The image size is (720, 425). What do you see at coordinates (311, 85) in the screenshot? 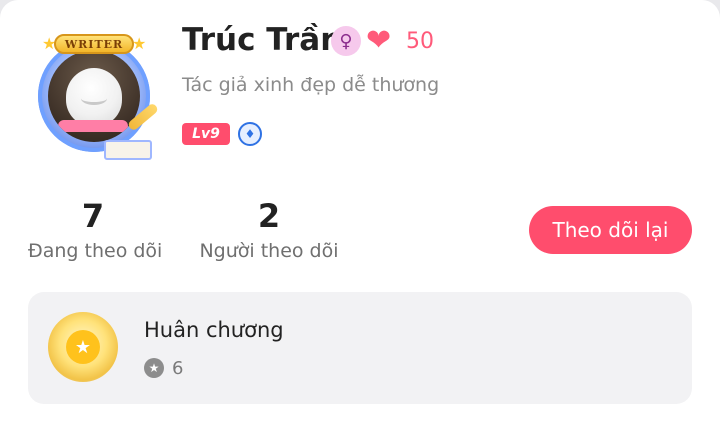
I see `profile-bio: Tác giả xinh đẹp dễ thương` at bounding box center [311, 85].